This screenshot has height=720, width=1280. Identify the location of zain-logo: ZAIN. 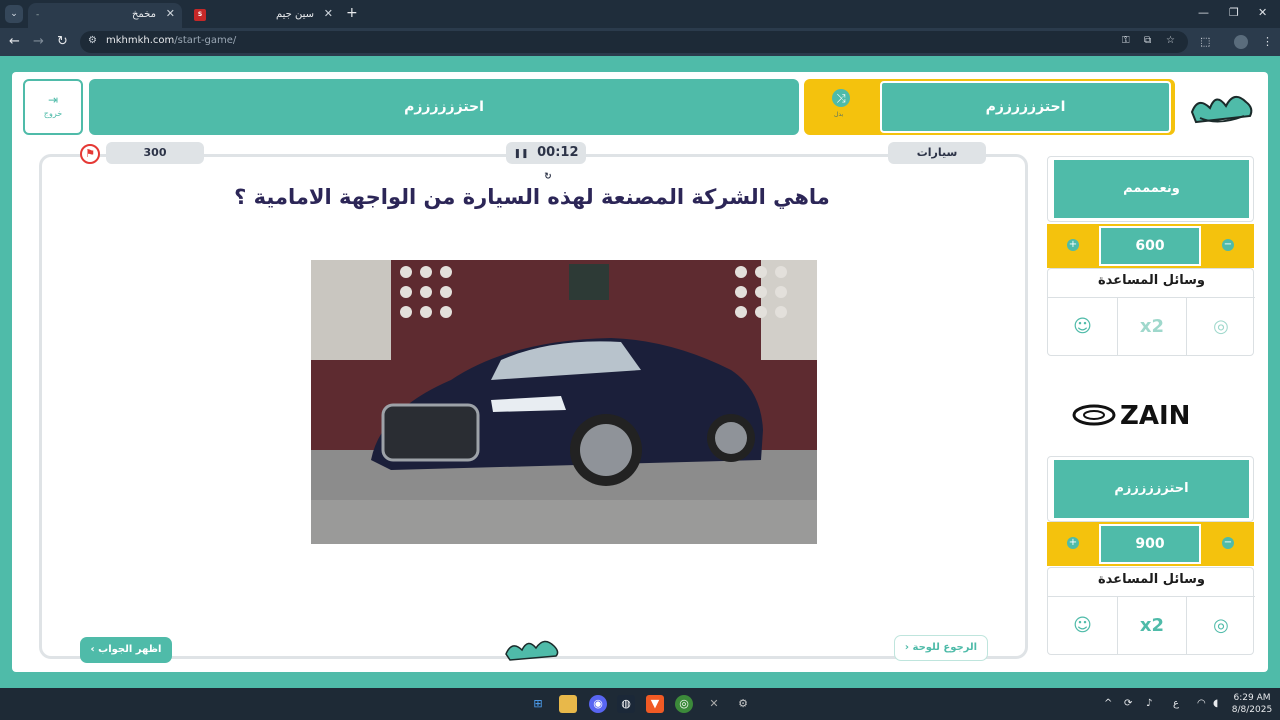
(1152, 415).